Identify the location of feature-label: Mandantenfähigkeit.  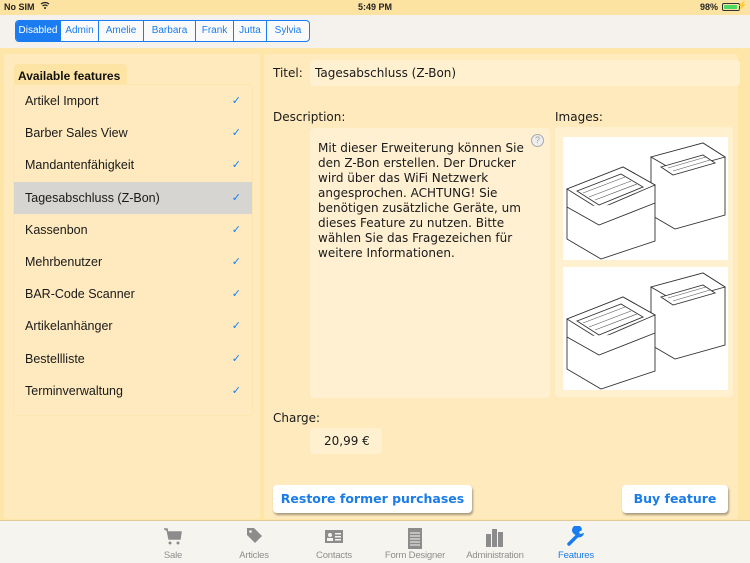
(80, 165).